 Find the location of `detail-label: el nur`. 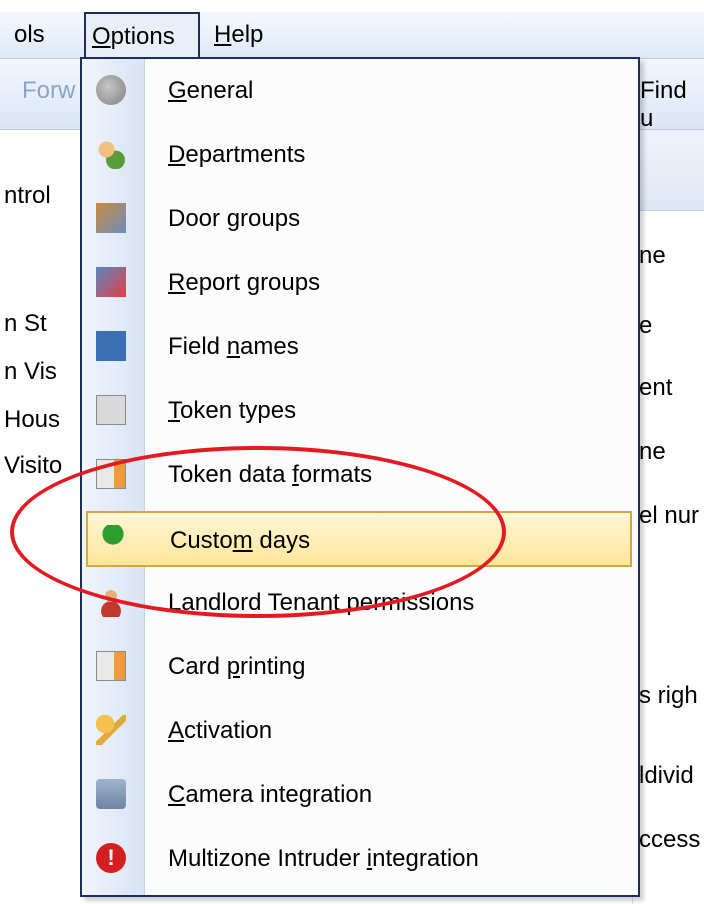

detail-label: el nur is located at coordinates (669, 515).